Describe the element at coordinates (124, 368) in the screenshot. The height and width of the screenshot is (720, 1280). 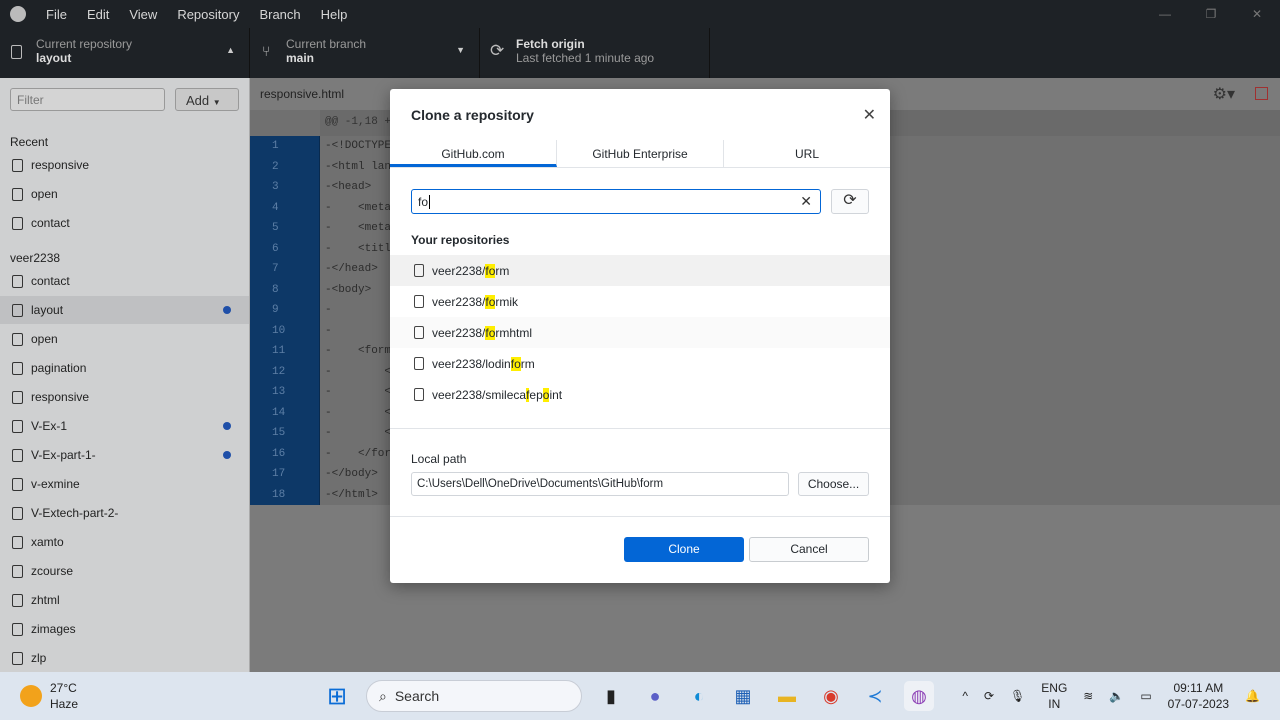
I see `repo-item: pagination` at that location.